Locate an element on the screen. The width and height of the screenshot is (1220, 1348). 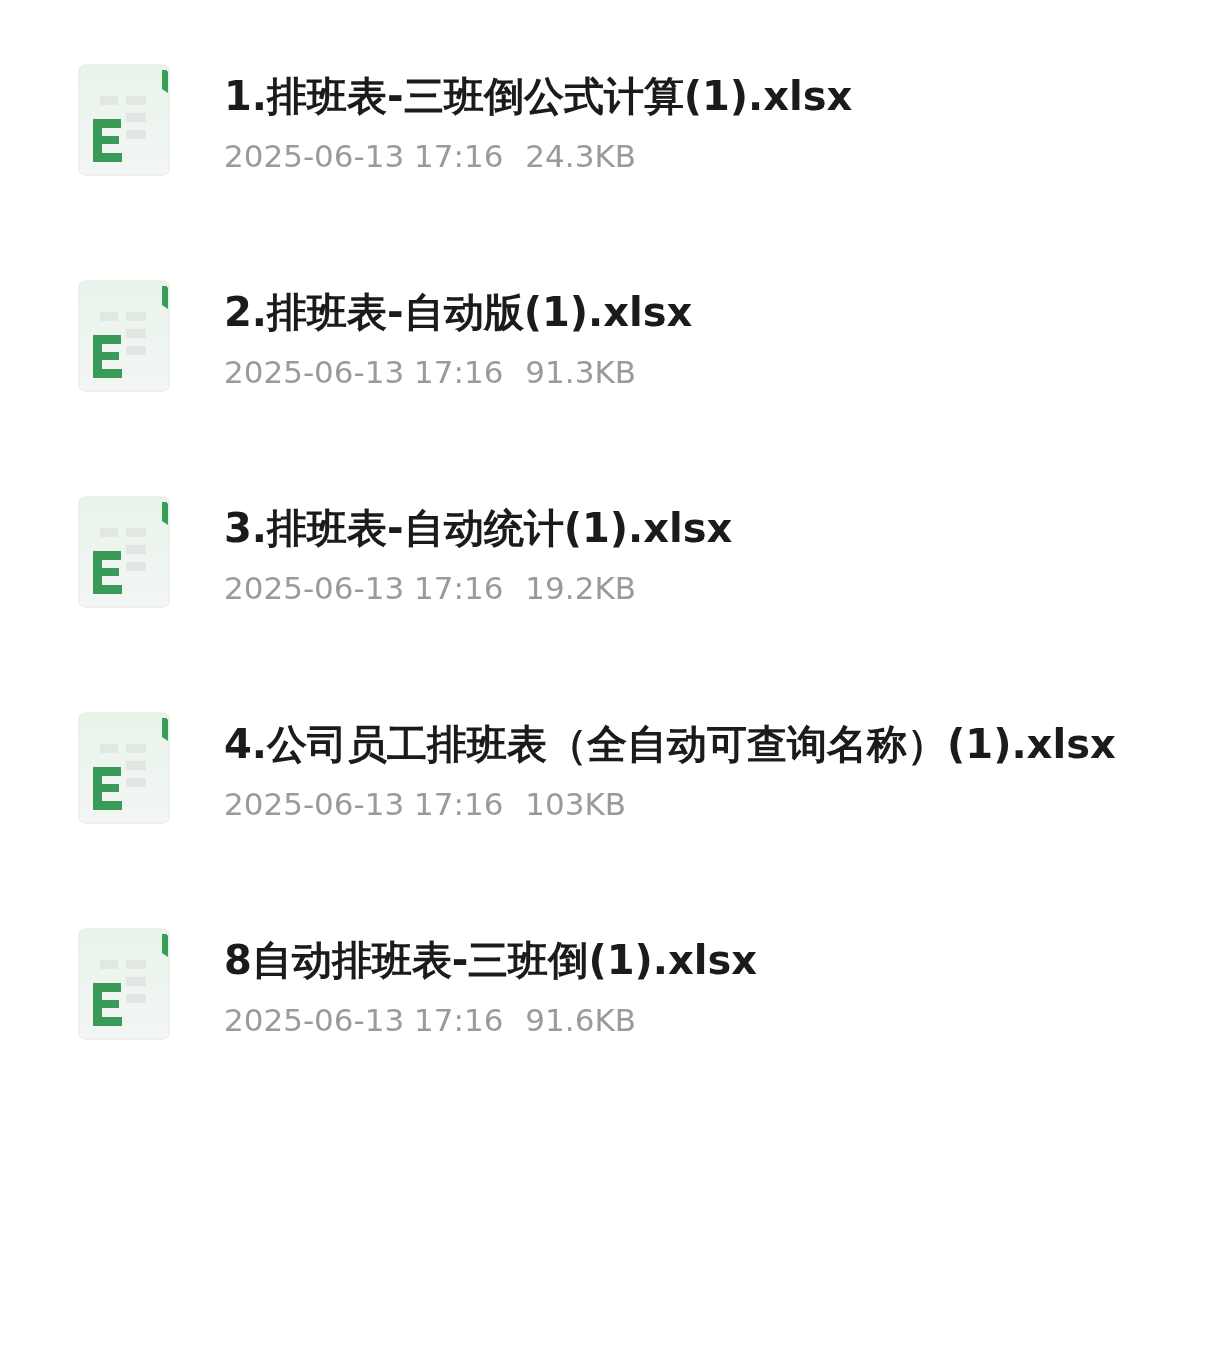
file-name: 4.公司员工排班表（全自动可查询名称）(1).xlsx is located at coordinates (684, 744).